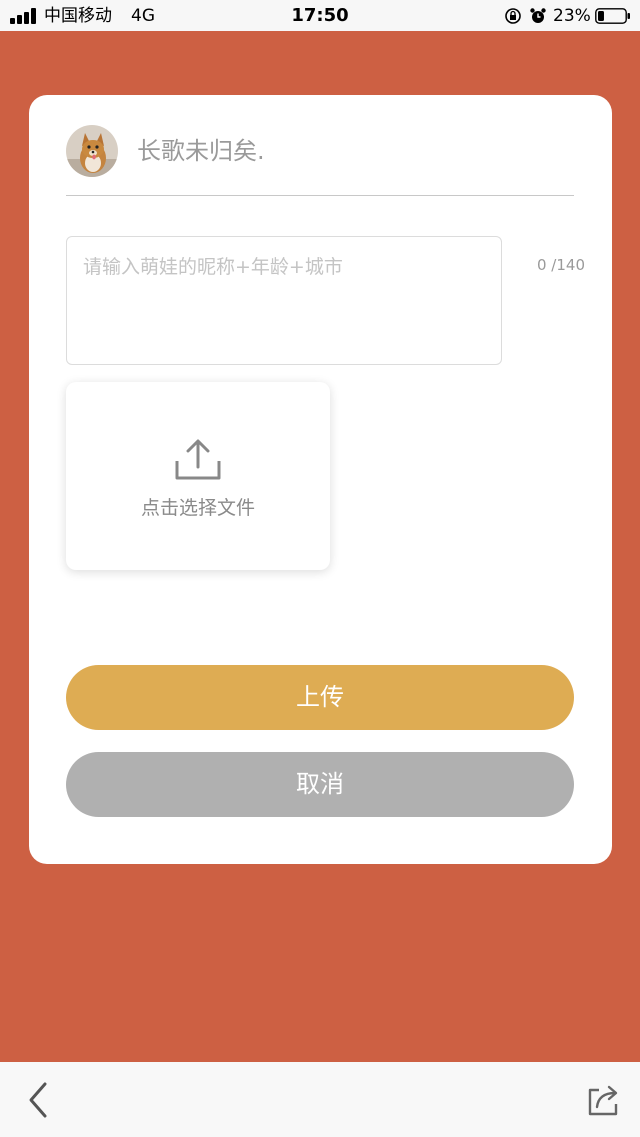 The width and height of the screenshot is (640, 1137). I want to click on dog-avatar-image, so click(92, 151).